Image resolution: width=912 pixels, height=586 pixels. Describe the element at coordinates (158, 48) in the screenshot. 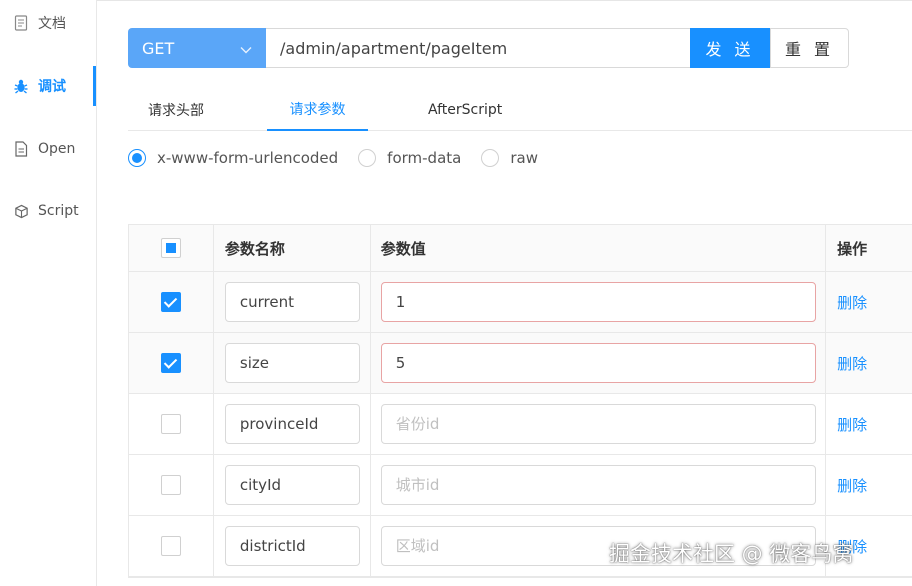

I see `method-value: GET` at that location.